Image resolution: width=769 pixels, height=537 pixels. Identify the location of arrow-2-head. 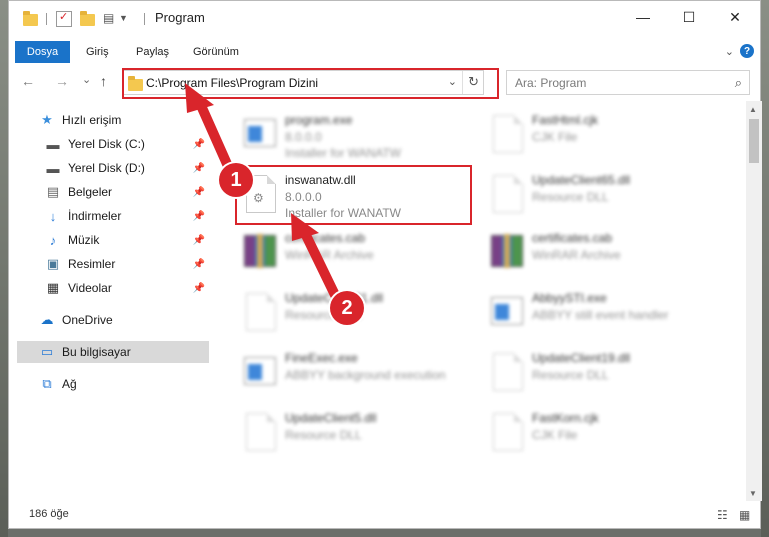
(305, 227).